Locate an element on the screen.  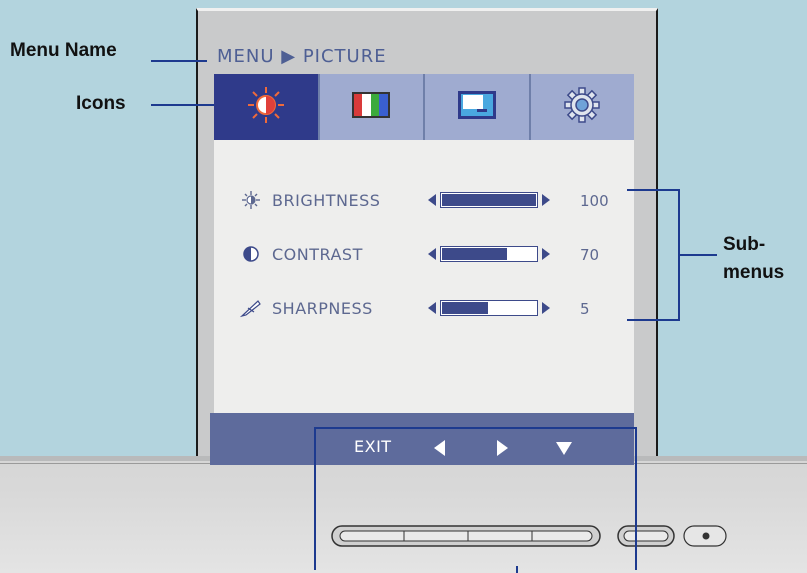
contrast-value: 70 is located at coordinates (590, 255).